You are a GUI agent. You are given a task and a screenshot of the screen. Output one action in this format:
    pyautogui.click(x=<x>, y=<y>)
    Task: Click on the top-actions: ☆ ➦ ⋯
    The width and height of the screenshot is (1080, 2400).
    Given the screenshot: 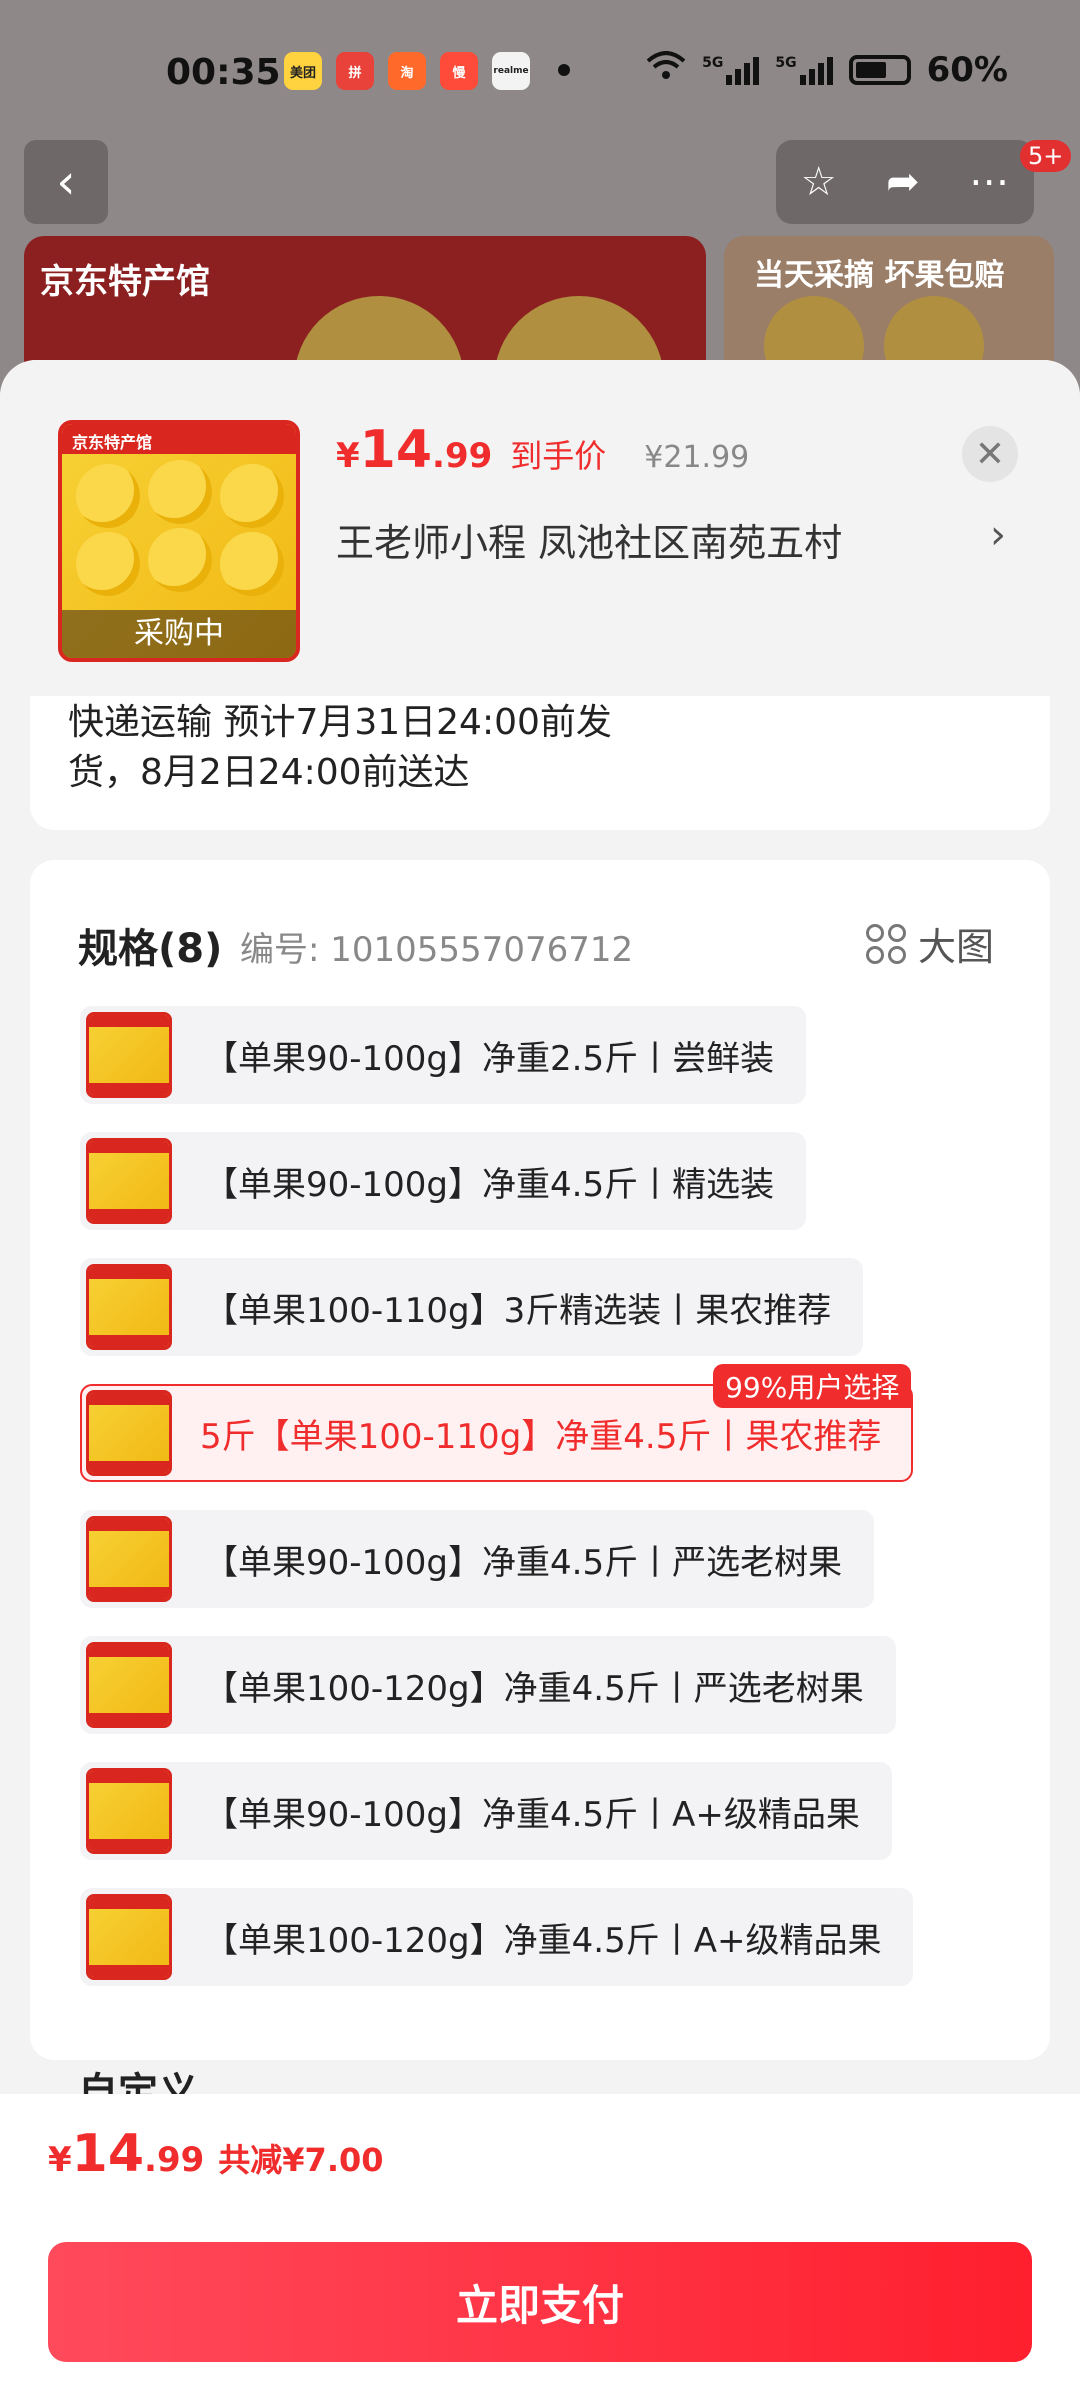 What is the action you would take?
    pyautogui.click(x=905, y=182)
    